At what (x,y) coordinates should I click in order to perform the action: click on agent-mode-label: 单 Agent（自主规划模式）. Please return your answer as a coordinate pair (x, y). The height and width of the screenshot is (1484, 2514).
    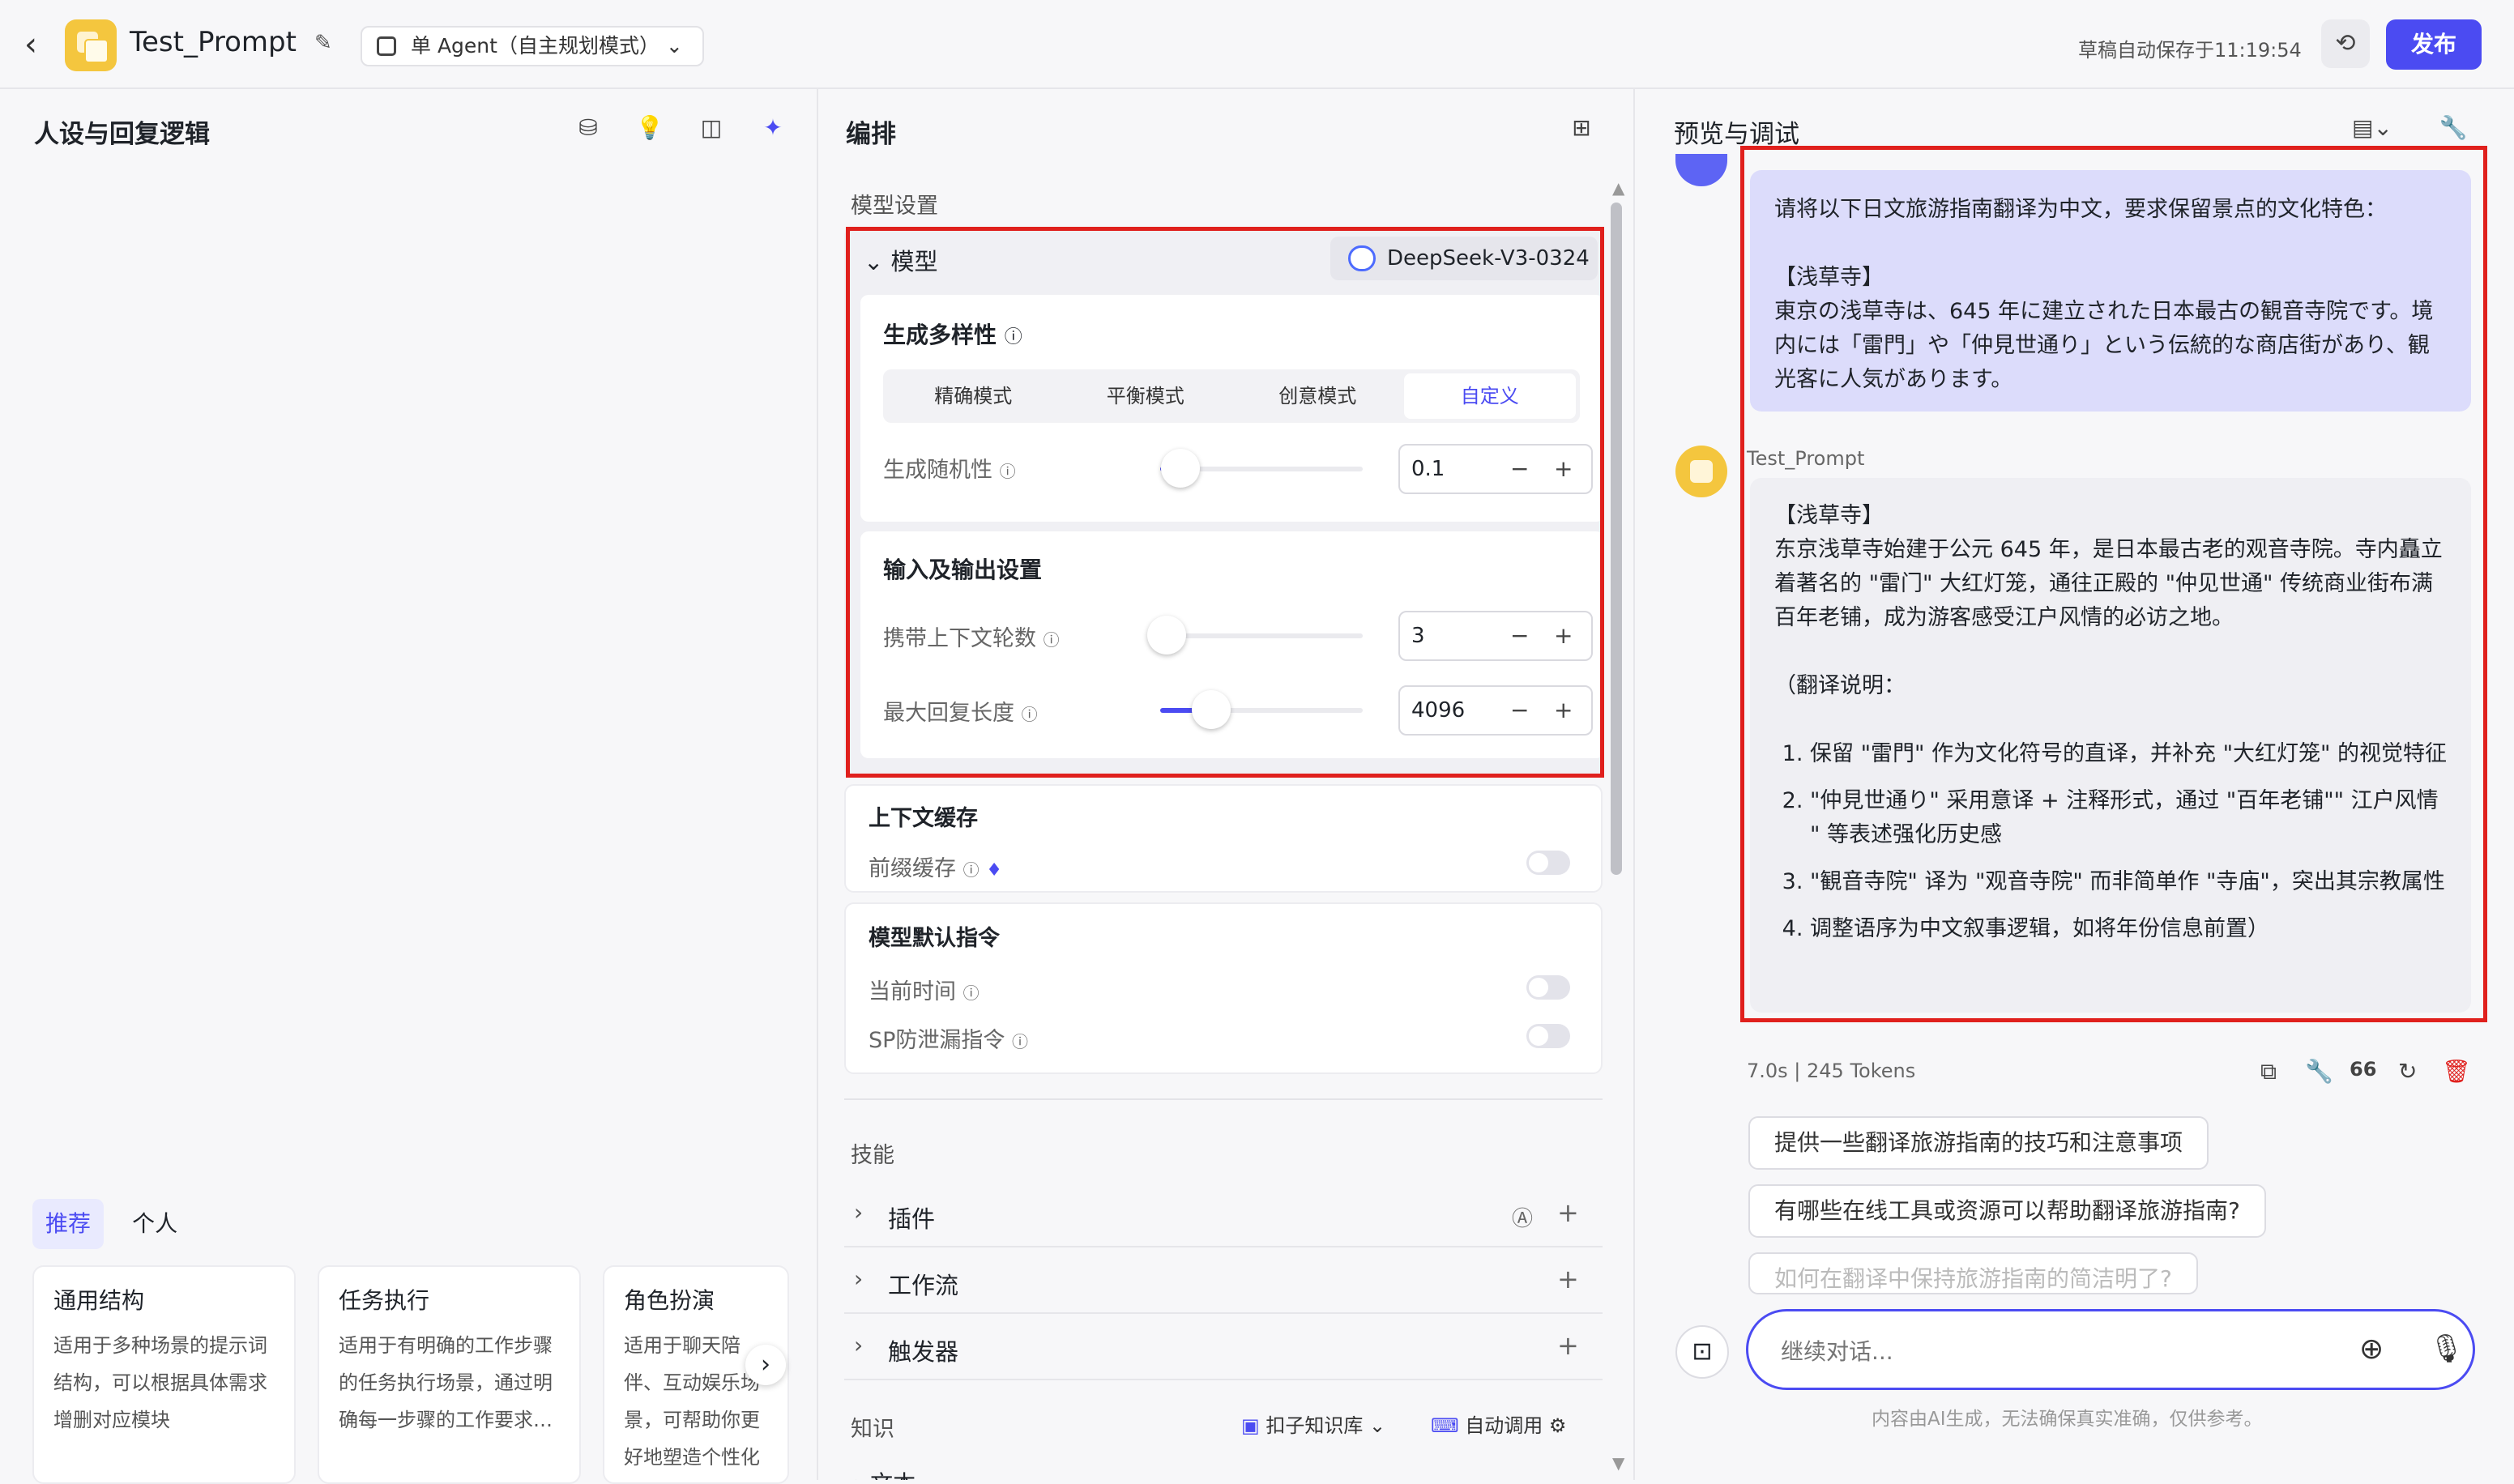
    Looking at the image, I should click on (535, 46).